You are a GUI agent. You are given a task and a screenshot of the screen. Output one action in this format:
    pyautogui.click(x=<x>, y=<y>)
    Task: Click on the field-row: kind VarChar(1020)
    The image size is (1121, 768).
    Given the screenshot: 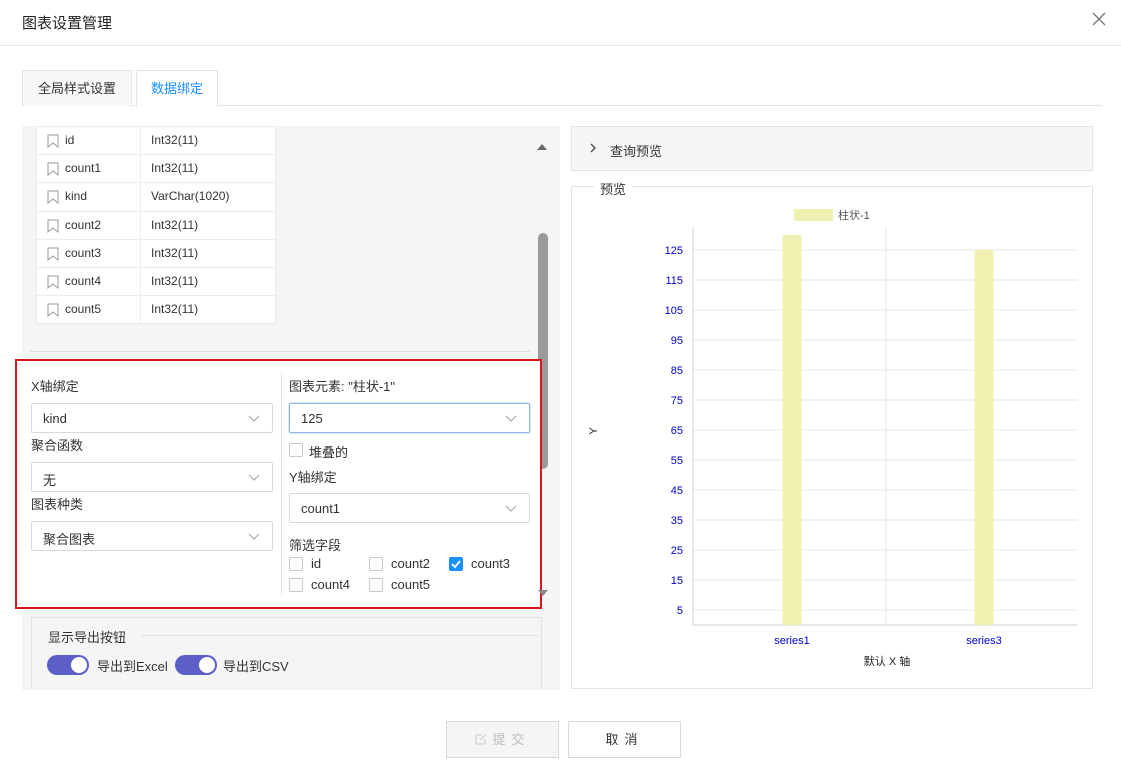 What is the action you would take?
    pyautogui.click(x=156, y=196)
    